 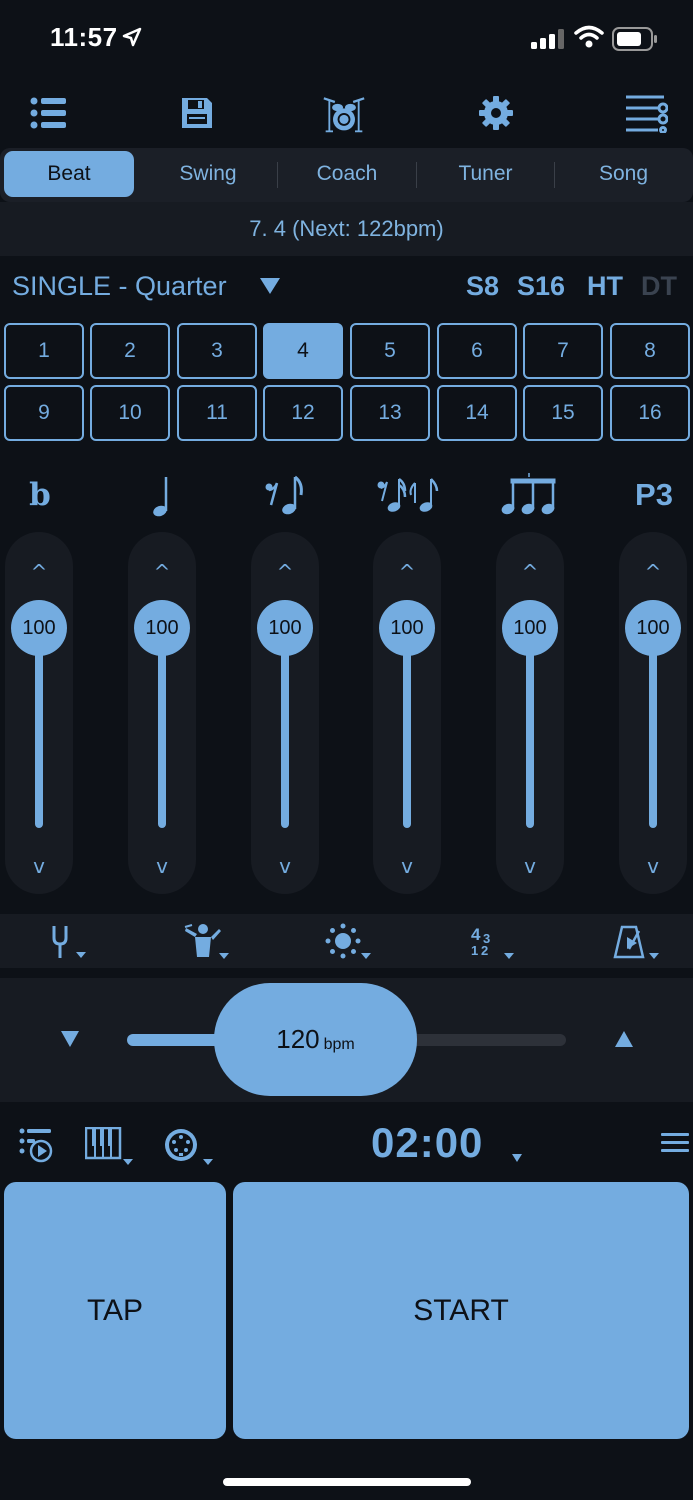 I want to click on beat-button-9: 9, so click(x=44, y=413).